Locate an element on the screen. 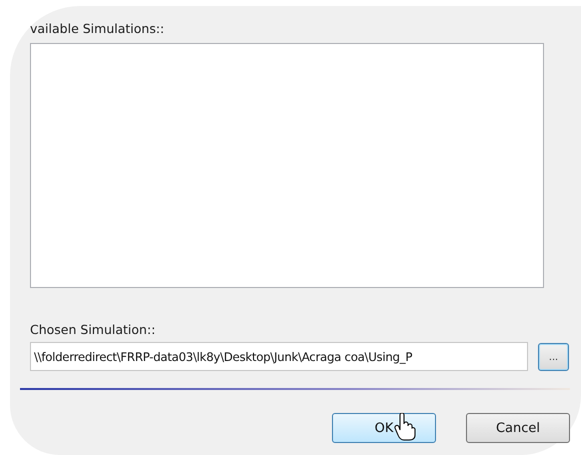 The image size is (581, 455). path-field: \\folderredirect\FRRP-data03\lk8y\Desktop\Junk\Acraga coa\Using_P is located at coordinates (279, 356).